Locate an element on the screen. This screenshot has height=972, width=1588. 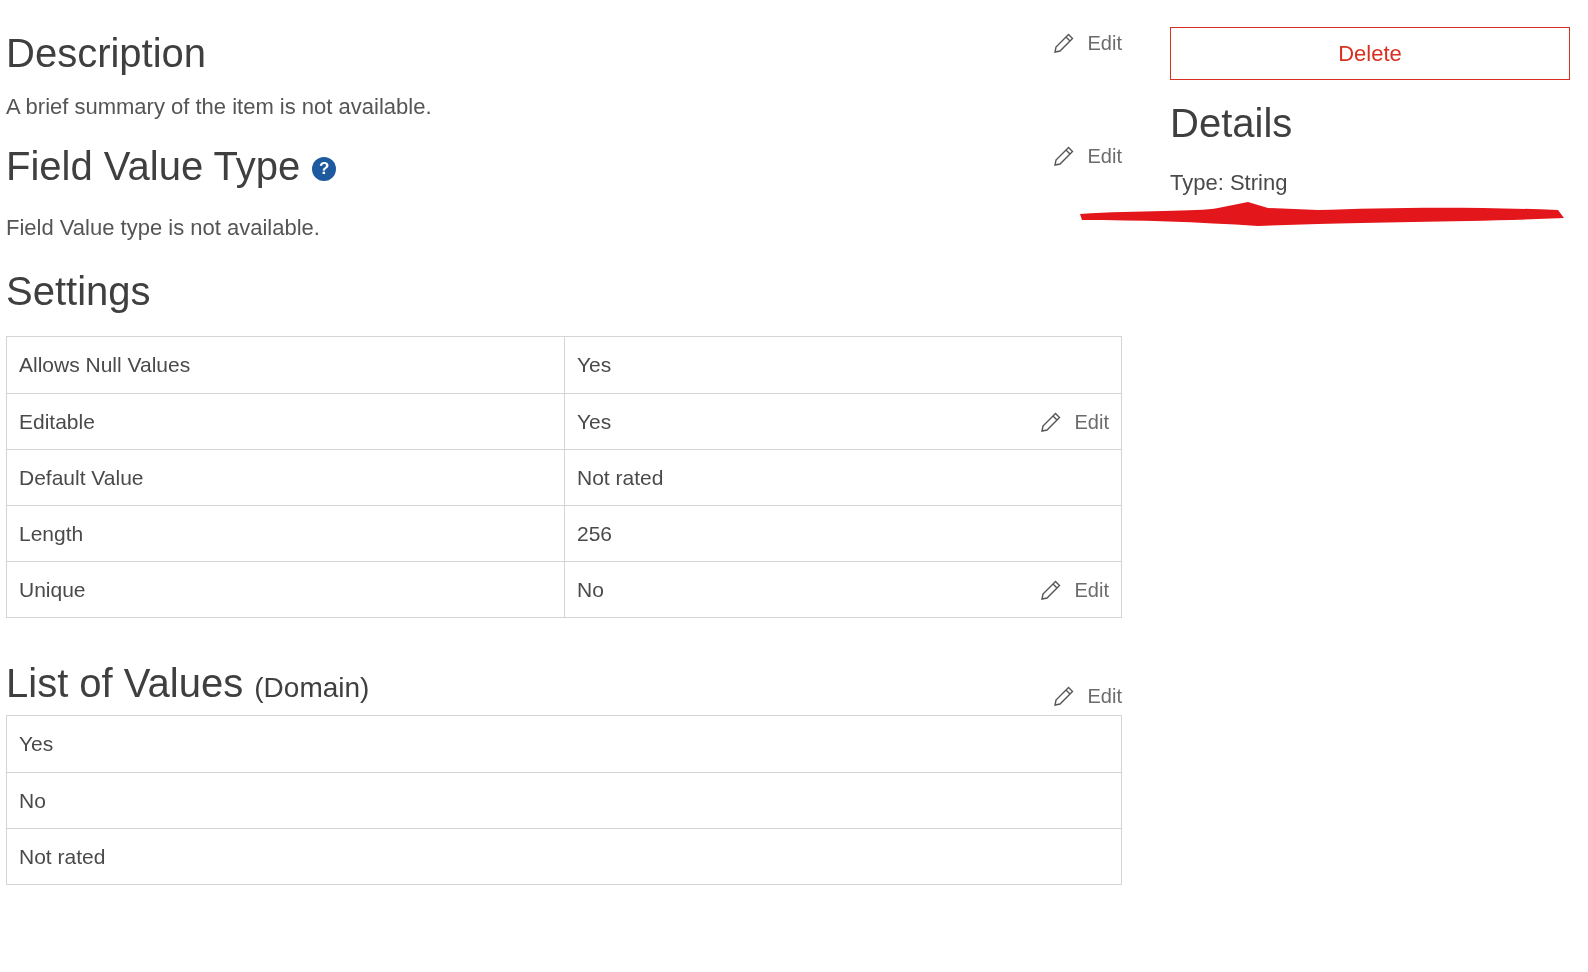
setting-label: Editable is located at coordinates (57, 421).